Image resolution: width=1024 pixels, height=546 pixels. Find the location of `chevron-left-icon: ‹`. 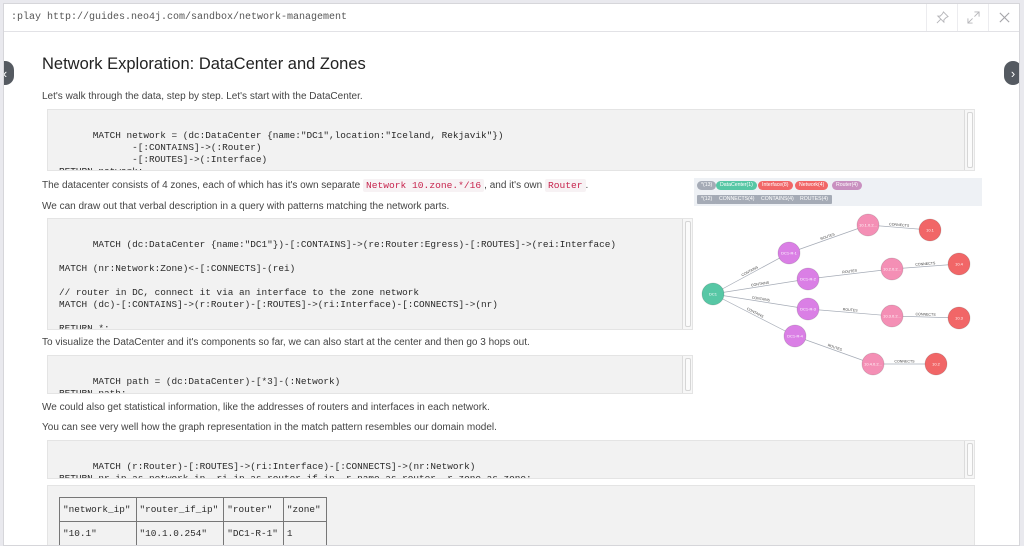

chevron-left-icon: ‹ is located at coordinates (5, 73).